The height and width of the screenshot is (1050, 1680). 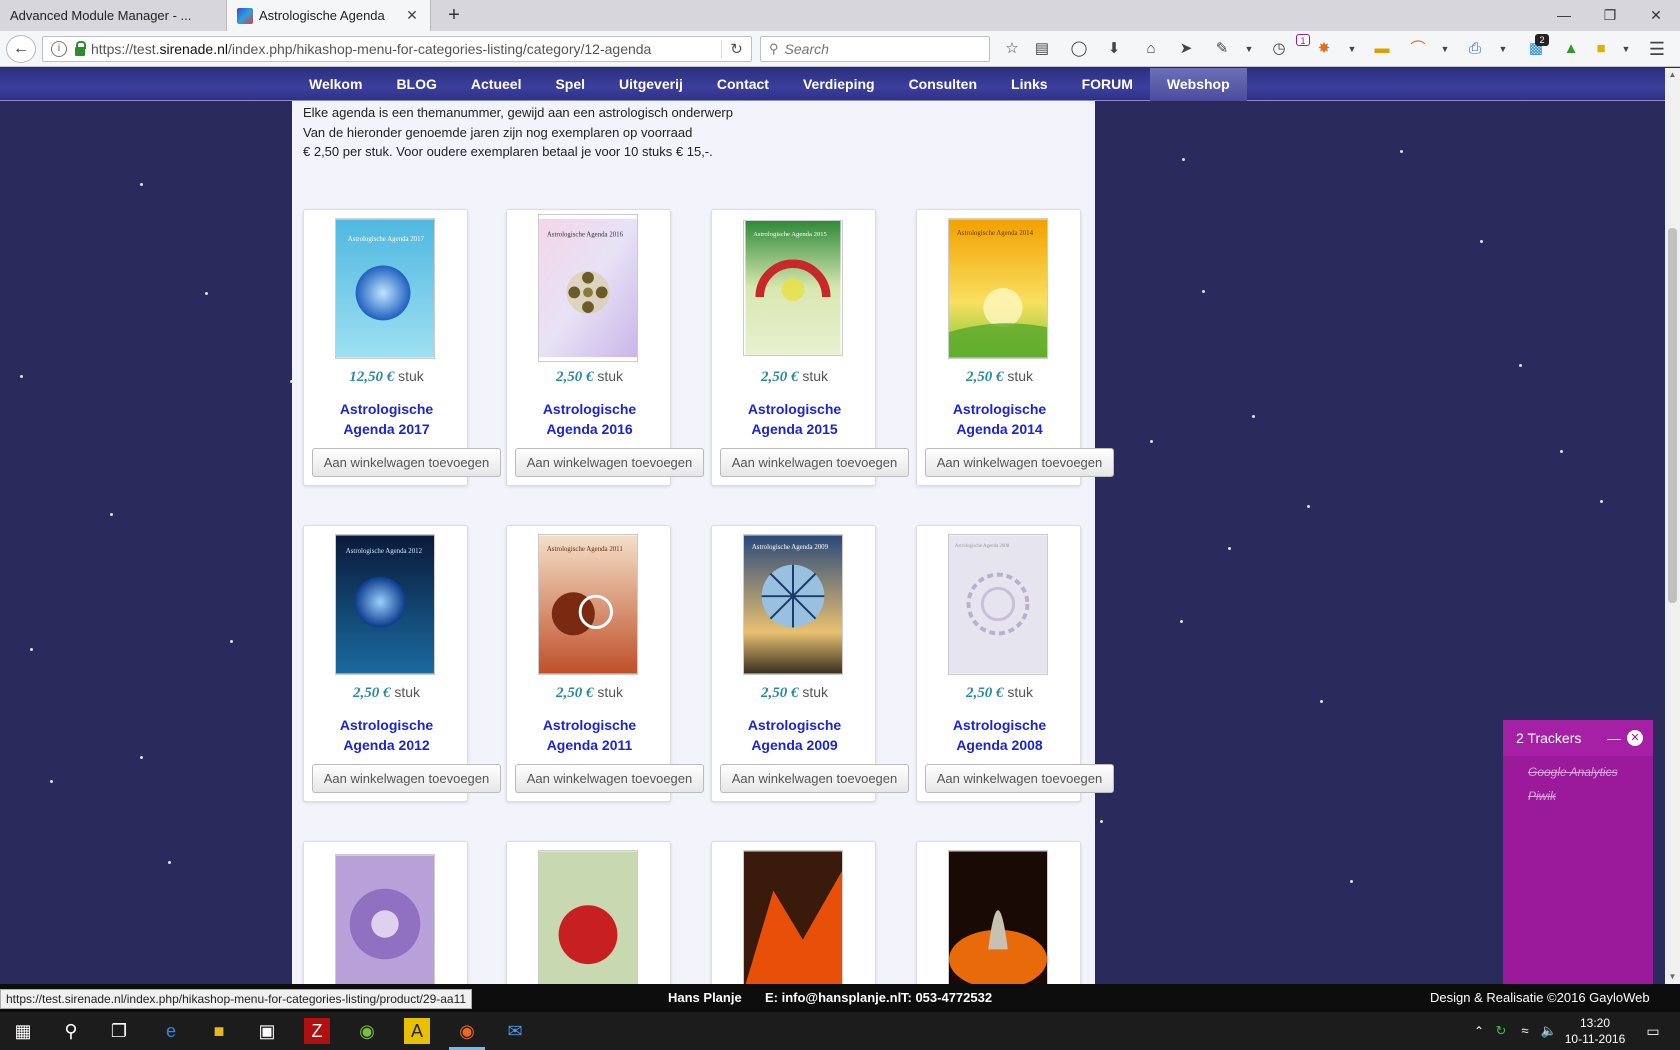 What do you see at coordinates (1012, 49) in the screenshot?
I see `bookmark-star-icon: ☆` at bounding box center [1012, 49].